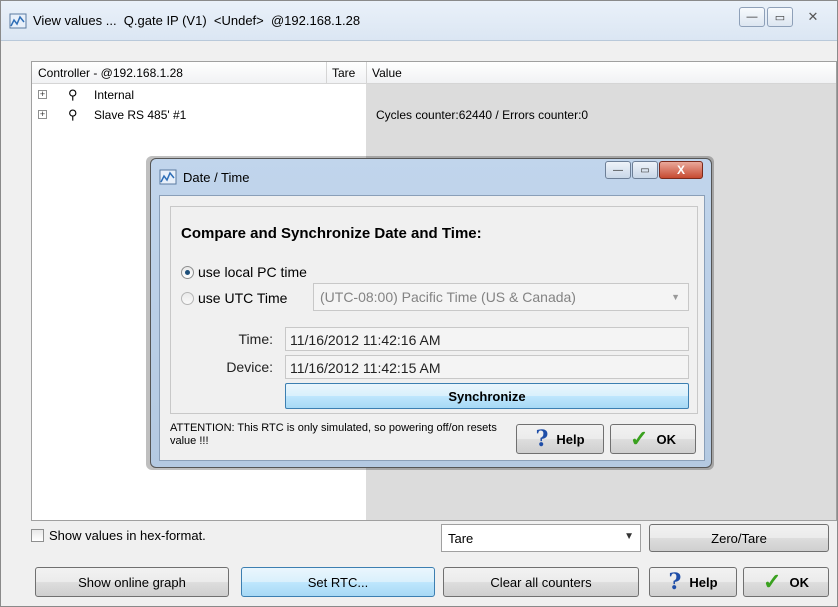 The width and height of the screenshot is (838, 607). Describe the element at coordinates (780, 17) in the screenshot. I see `maximize-button: ▭` at that location.